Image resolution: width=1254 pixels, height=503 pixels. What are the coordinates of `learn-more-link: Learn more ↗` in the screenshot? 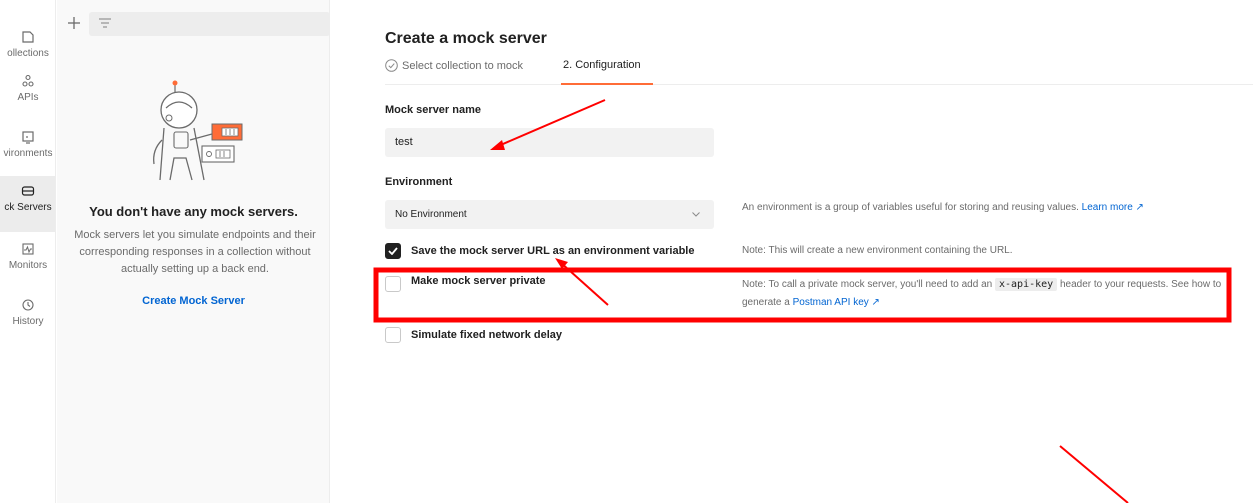 It's located at (1113, 207).